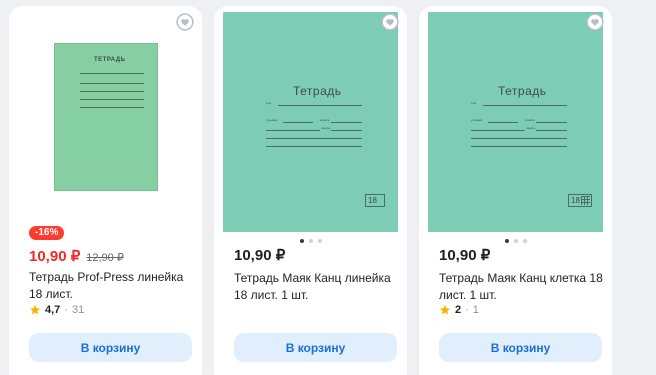  Describe the element at coordinates (78, 310) in the screenshot. I see `review-count: 31` at that location.